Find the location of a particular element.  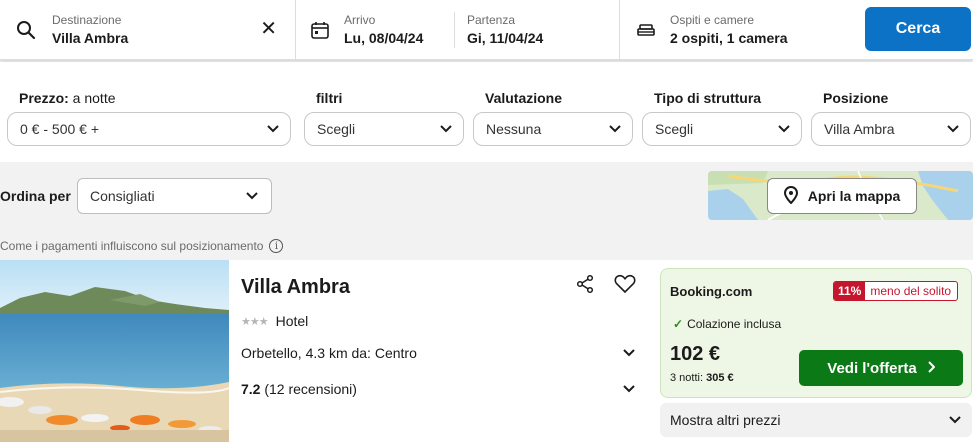

type-filter: Tipo di struttura Scegli is located at coordinates (722, 118).